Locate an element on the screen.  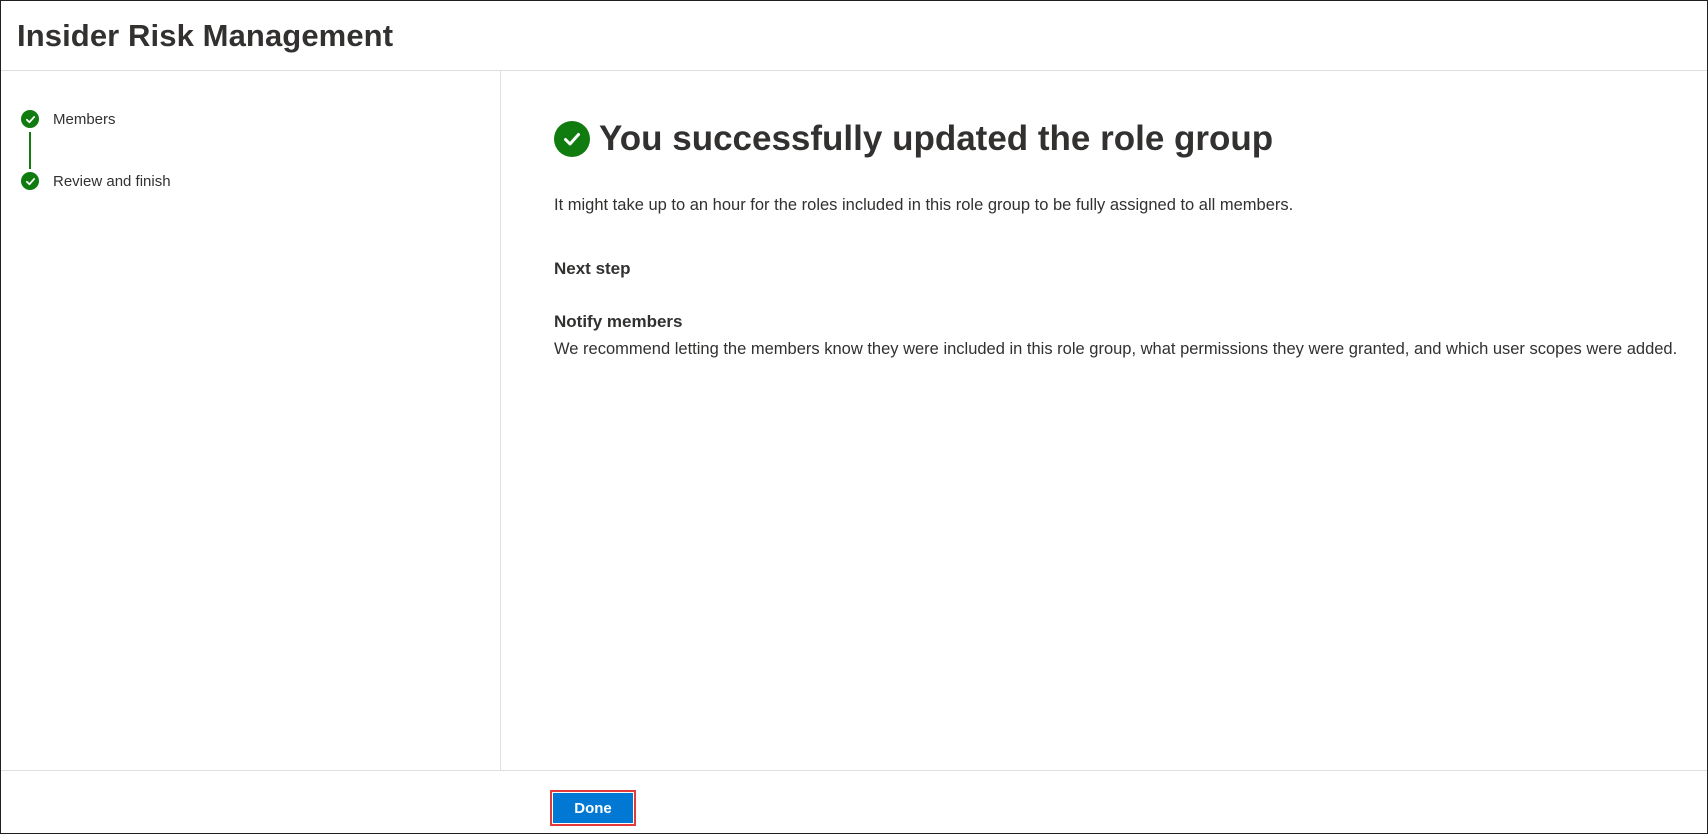
success-heading: You successfully updated the role group is located at coordinates (913, 139).